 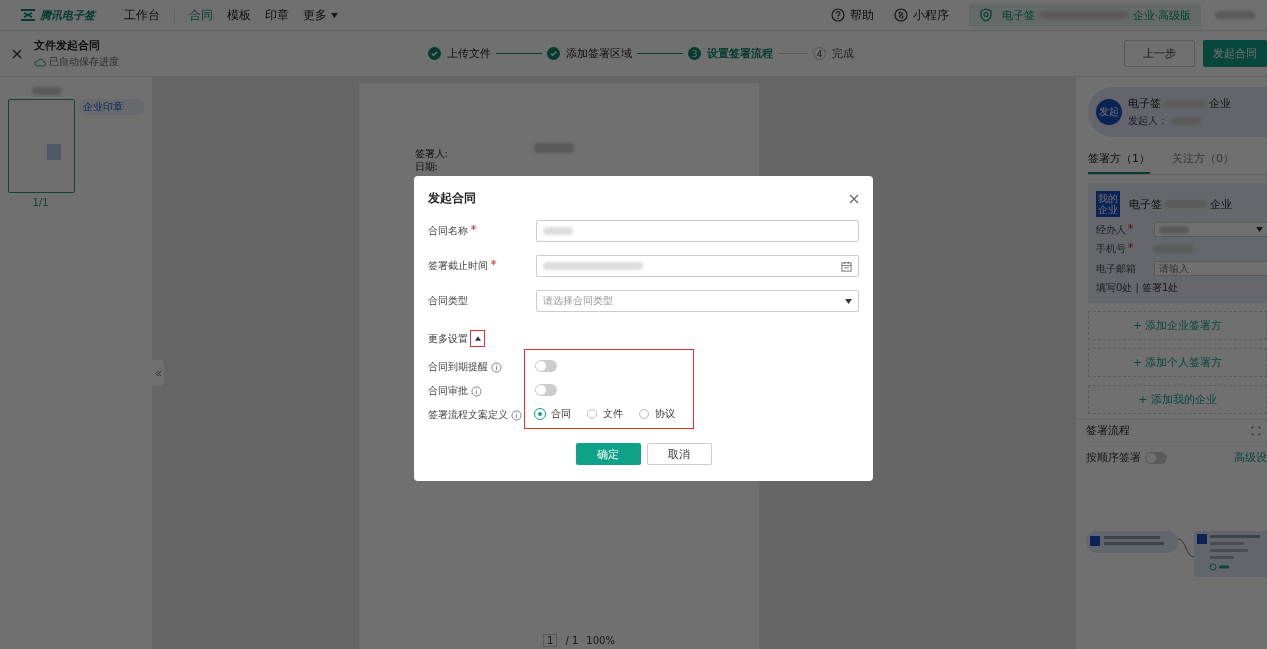 What do you see at coordinates (697, 231) in the screenshot?
I see `input-field` at bounding box center [697, 231].